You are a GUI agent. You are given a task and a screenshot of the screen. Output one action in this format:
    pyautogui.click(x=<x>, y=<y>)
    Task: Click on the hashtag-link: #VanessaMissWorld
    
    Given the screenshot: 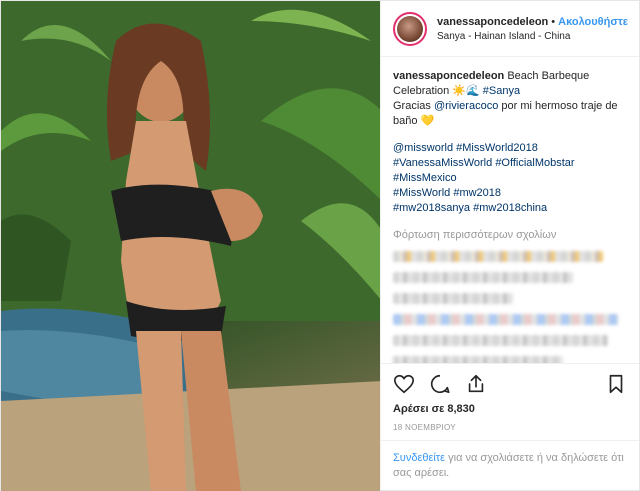 What is the action you would take?
    pyautogui.click(x=442, y=163)
    